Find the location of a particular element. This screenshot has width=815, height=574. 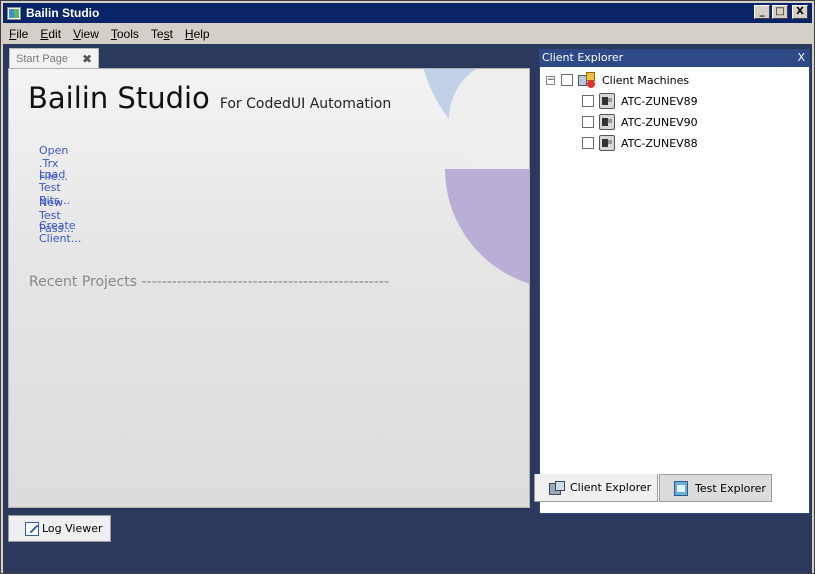

client-machines-icon is located at coordinates (587, 80).